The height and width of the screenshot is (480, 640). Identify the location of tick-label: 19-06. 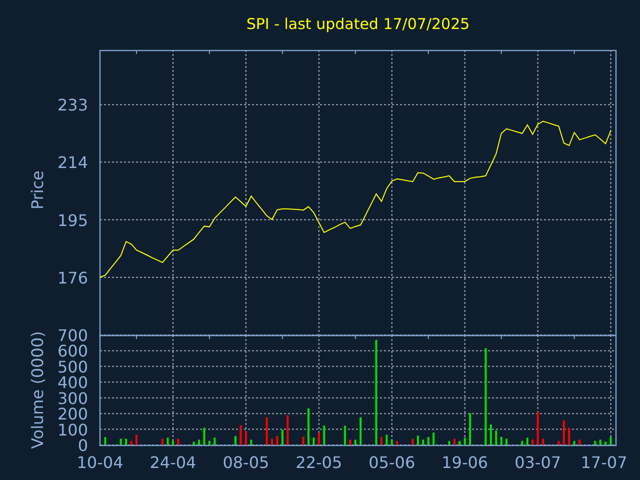
(465, 462).